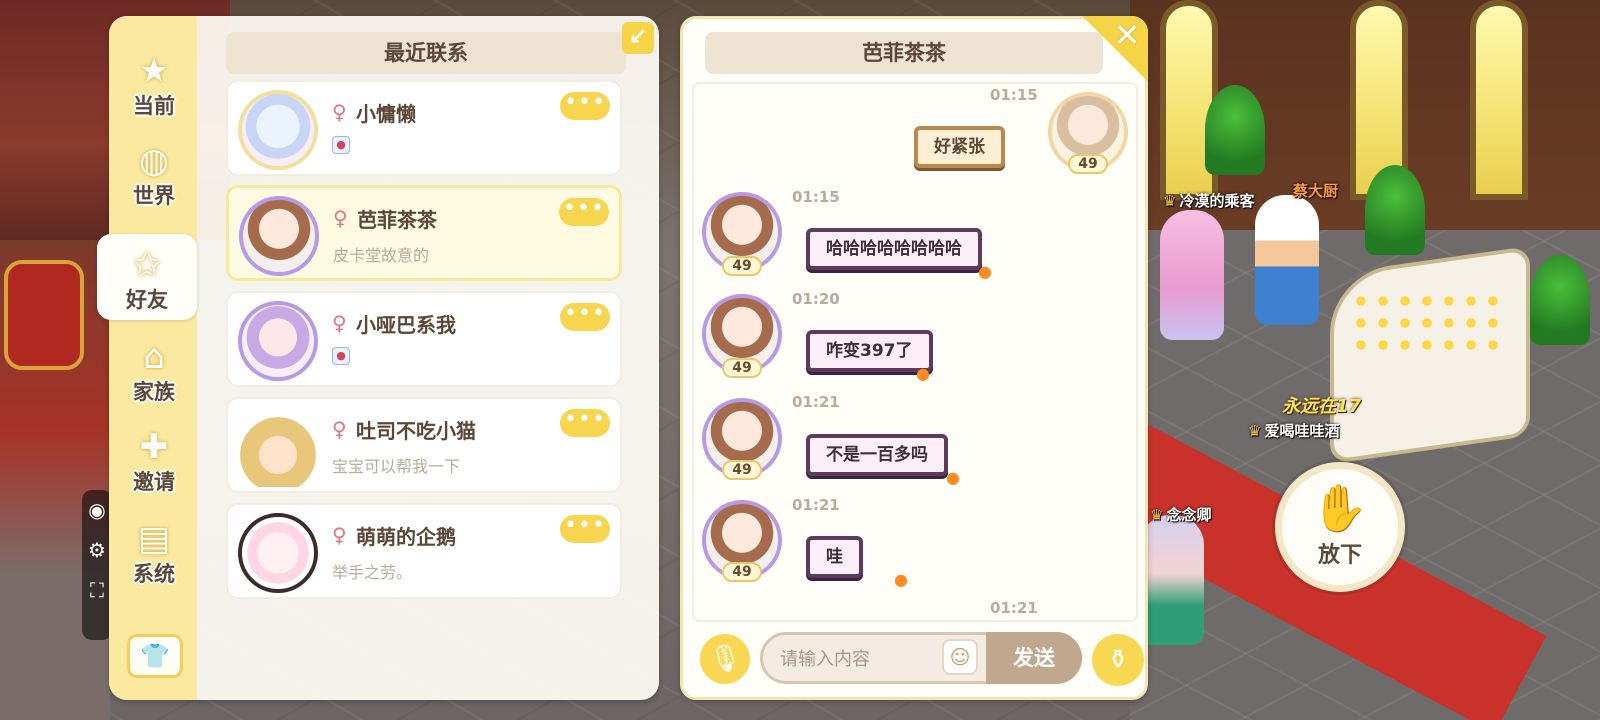  I want to click on tab-label: 系统, so click(154, 574).